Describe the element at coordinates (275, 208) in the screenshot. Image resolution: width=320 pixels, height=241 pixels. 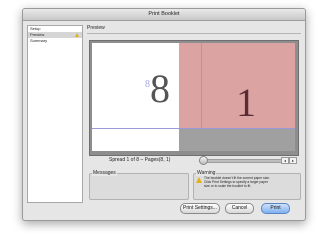
I see `print-button: Print` at that location.